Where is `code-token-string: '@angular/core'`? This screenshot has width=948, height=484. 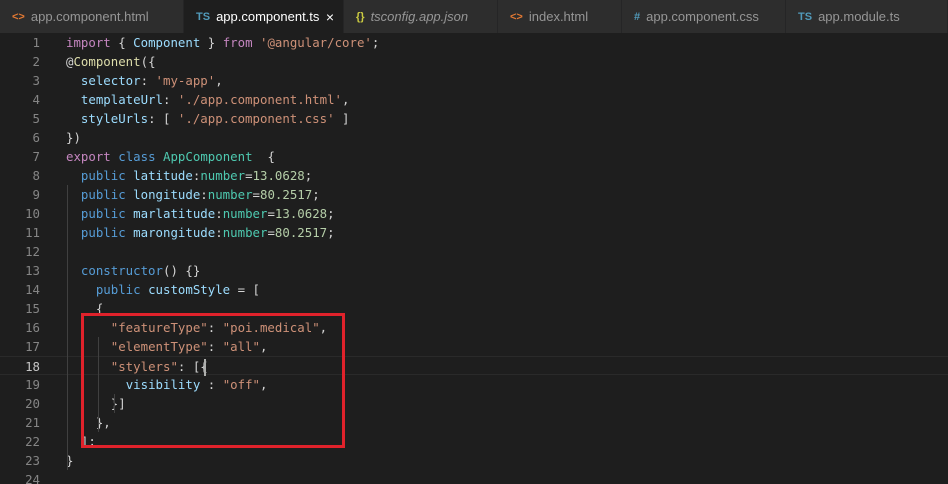 code-token-string: '@angular/core' is located at coordinates (316, 42).